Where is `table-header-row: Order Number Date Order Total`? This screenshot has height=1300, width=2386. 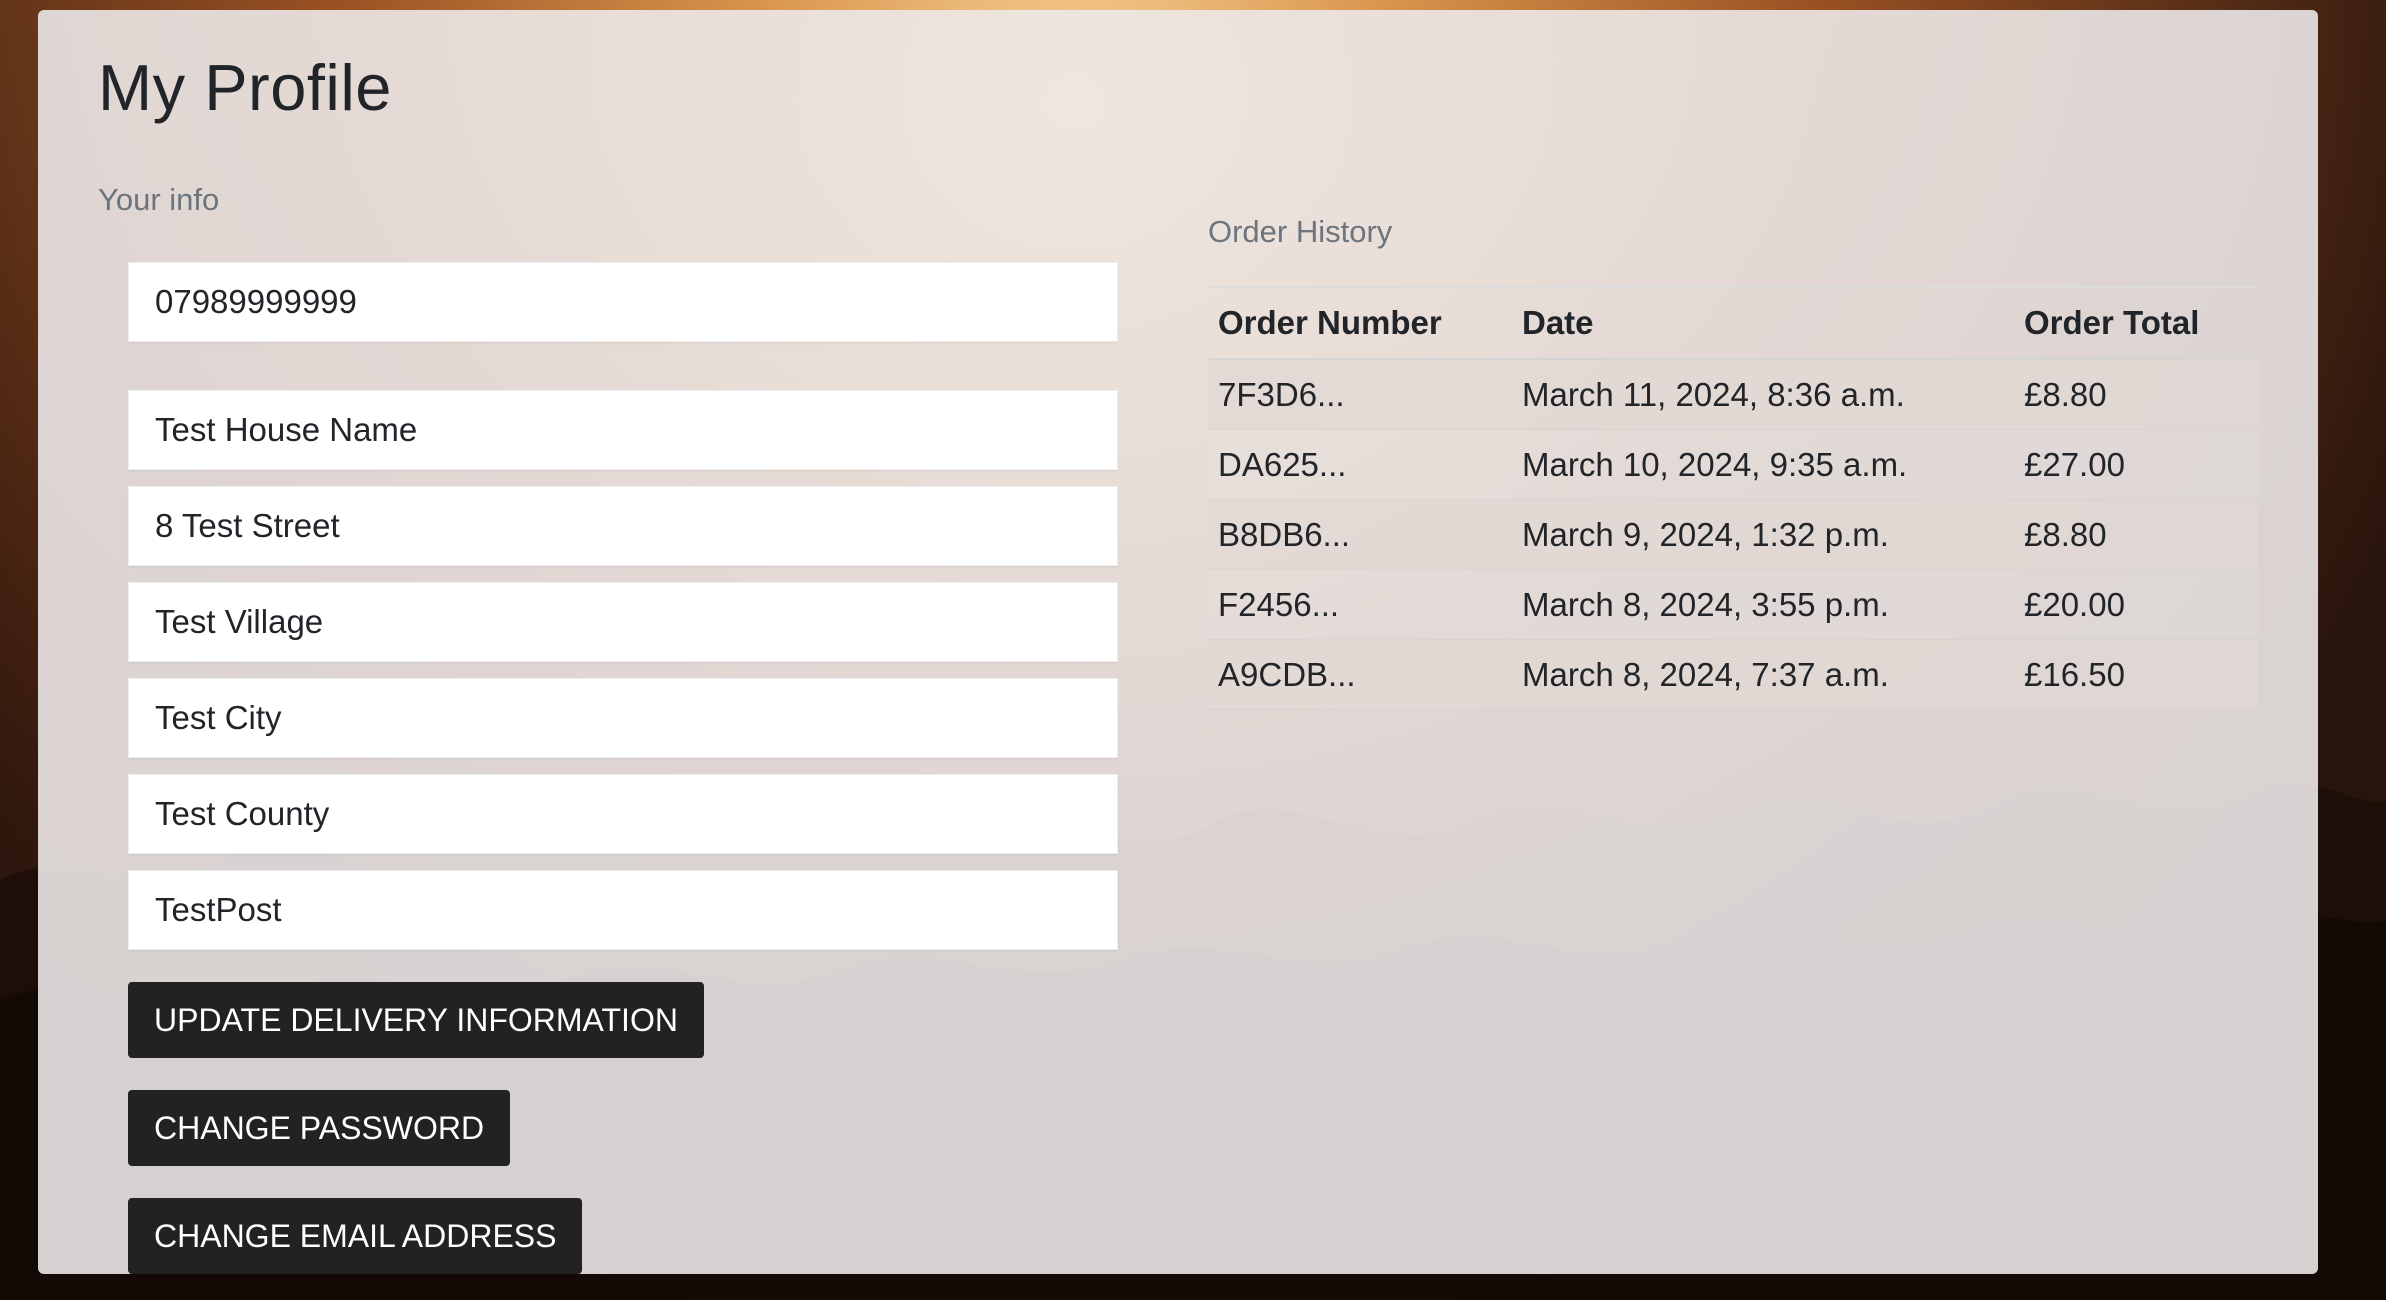
table-header-row: Order Number Date Order Total is located at coordinates (1733, 323).